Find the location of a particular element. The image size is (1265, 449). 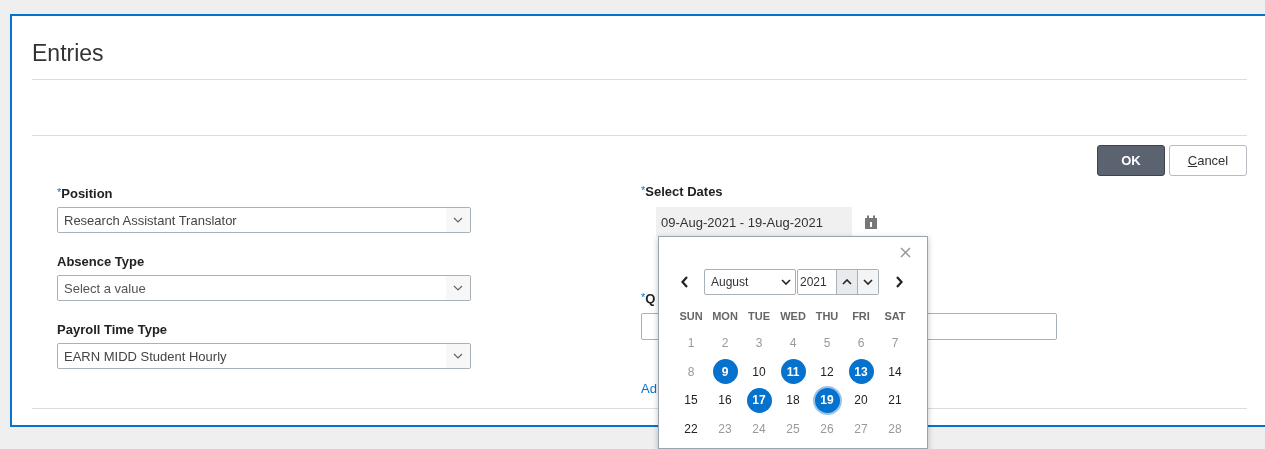

weekday-label: TUE is located at coordinates (759, 316).